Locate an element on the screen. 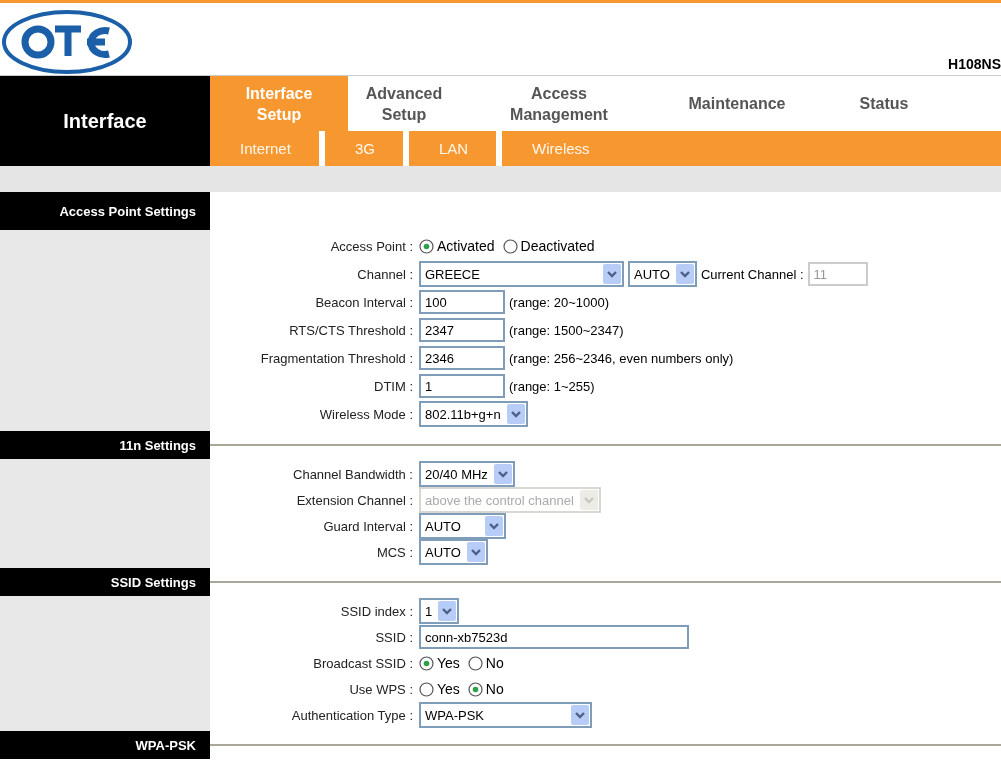 The image size is (1001, 777). section-header: 11n Settings is located at coordinates (105, 445).